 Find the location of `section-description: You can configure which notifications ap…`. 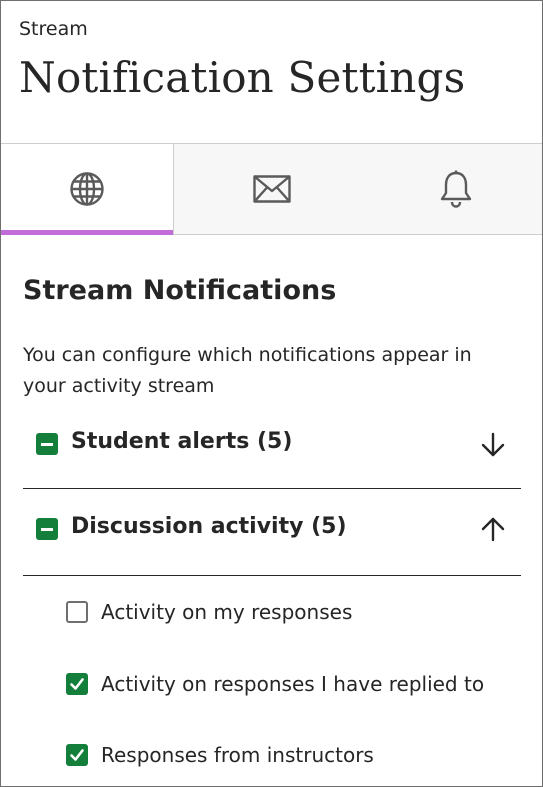

section-description: You can configure which notifications ap… is located at coordinates (247, 370).